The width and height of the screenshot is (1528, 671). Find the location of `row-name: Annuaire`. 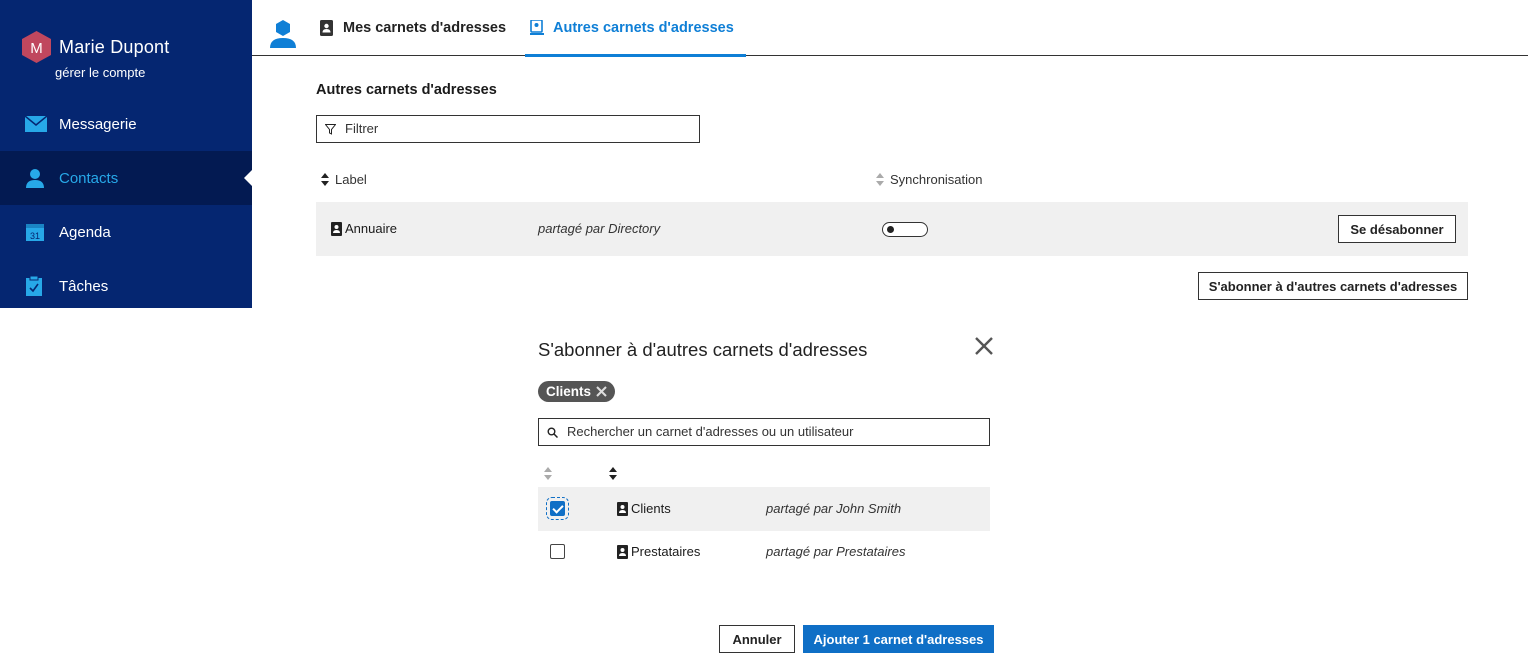

row-name: Annuaire is located at coordinates (371, 228).